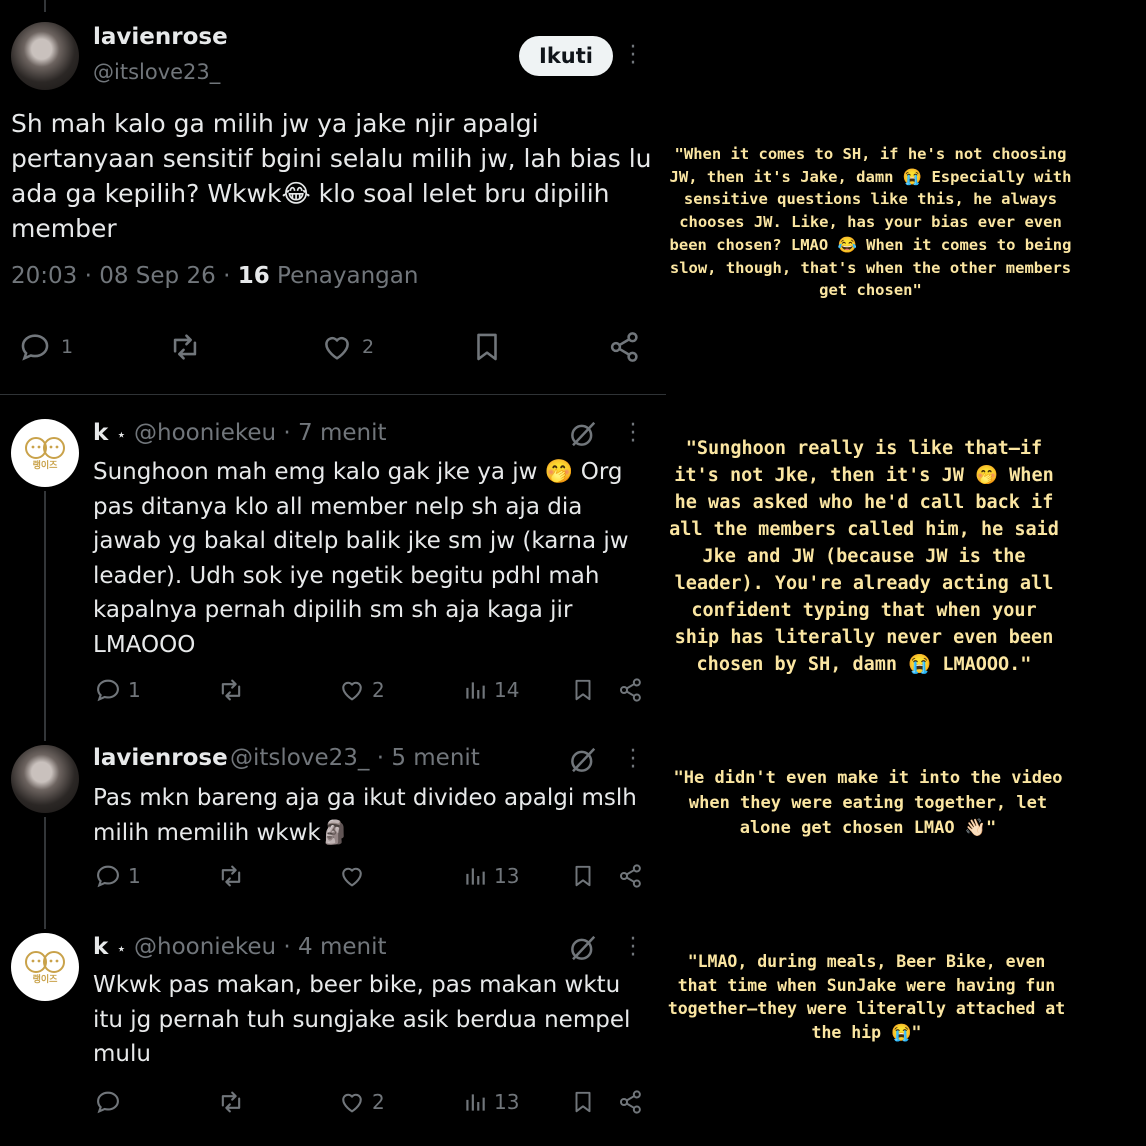 The image size is (1146, 1146). I want to click on like-button, so click(355, 876).